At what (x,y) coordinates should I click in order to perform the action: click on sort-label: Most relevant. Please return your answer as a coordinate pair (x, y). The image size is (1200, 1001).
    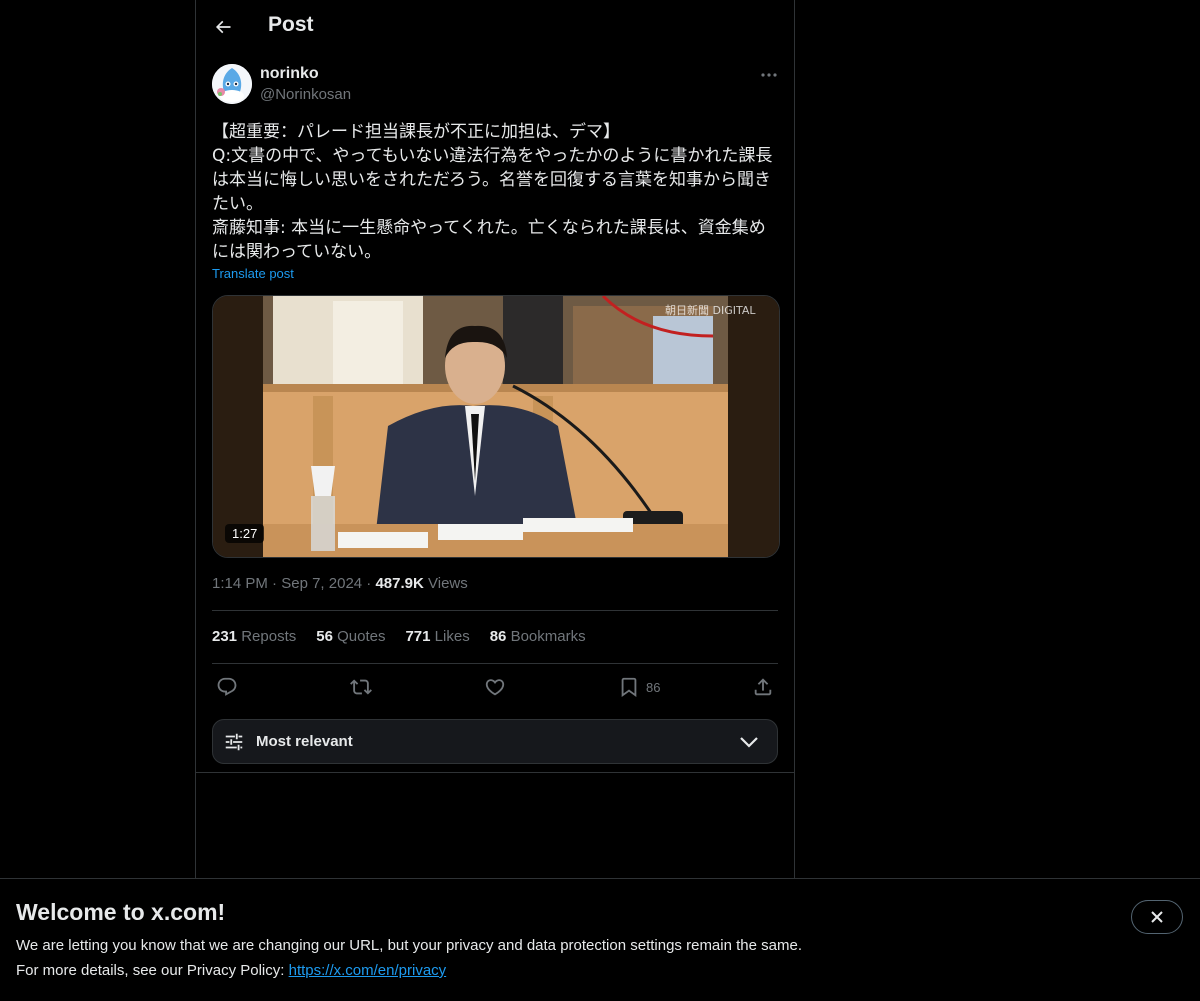
    Looking at the image, I should click on (304, 741).